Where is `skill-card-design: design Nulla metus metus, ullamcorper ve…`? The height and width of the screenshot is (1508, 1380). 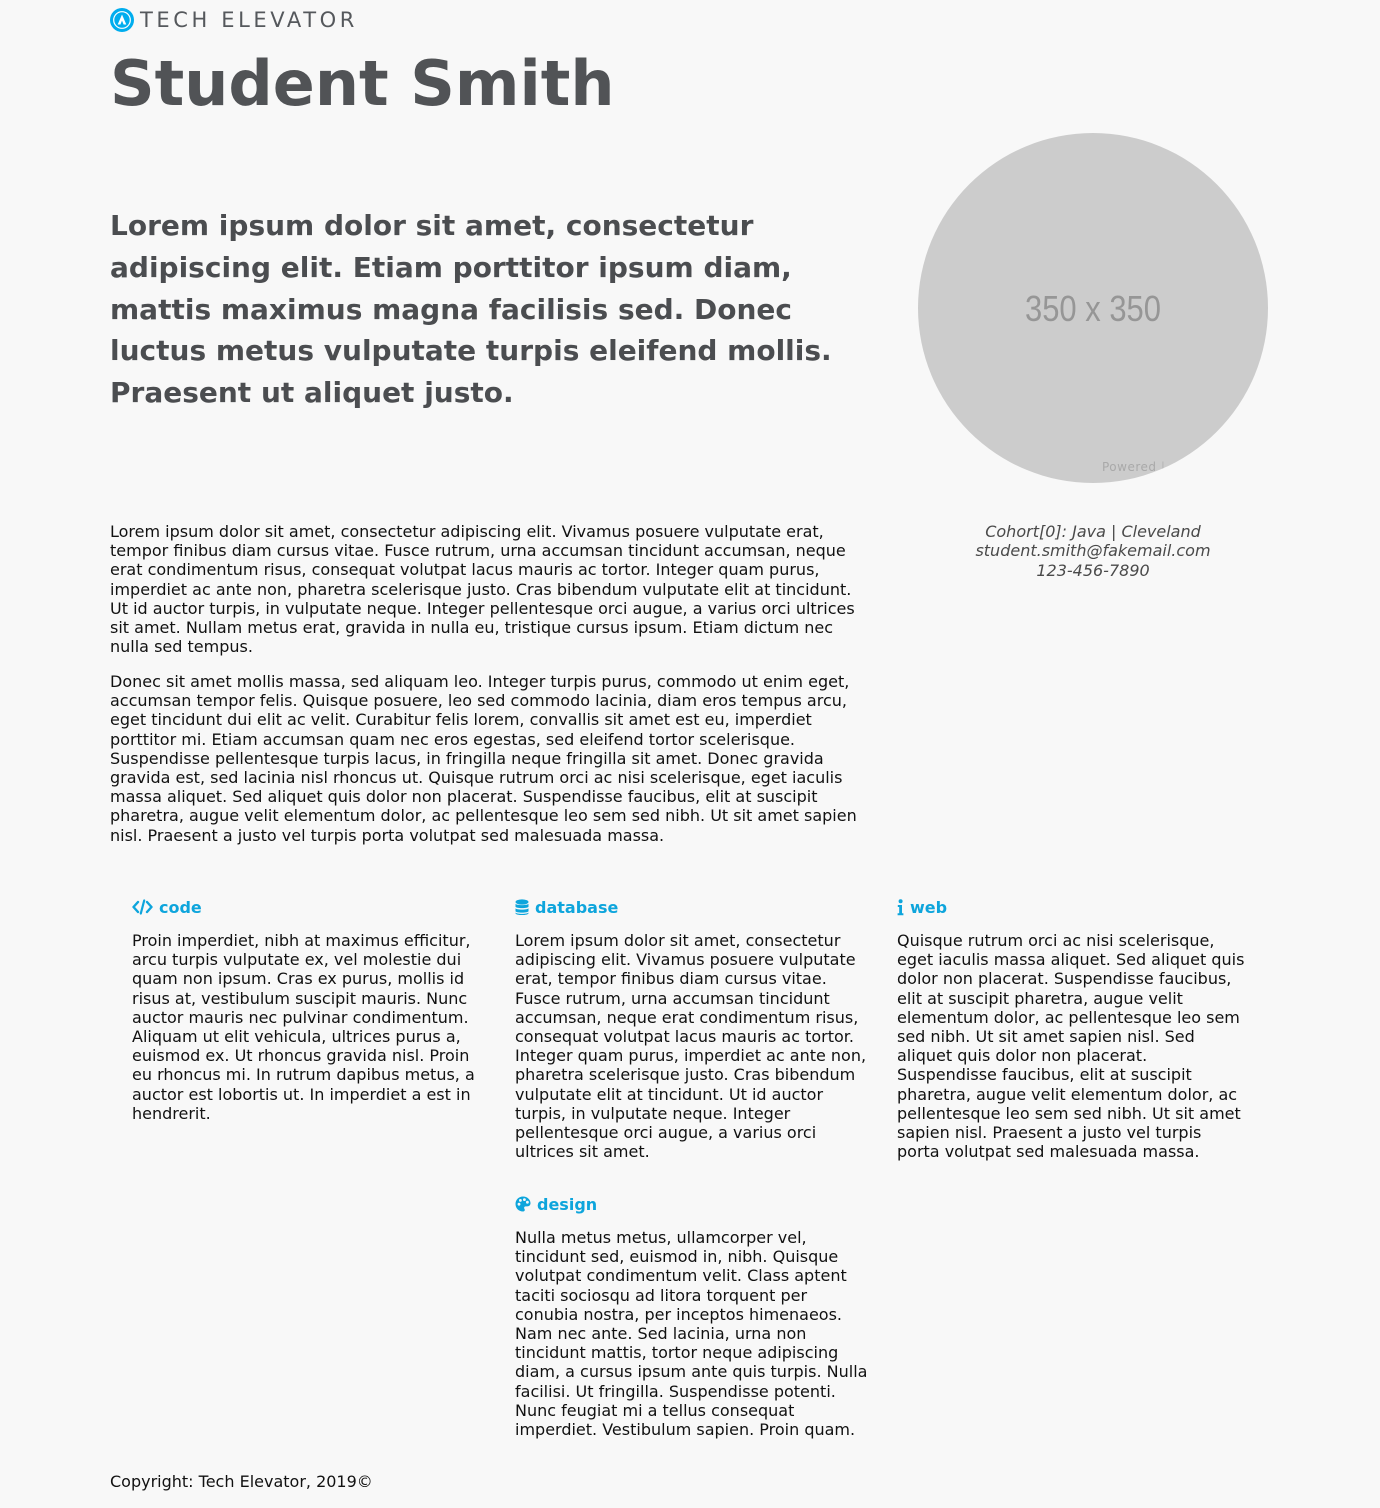
skill-card-design: design Nulla metus metus, ullamcorper ve… is located at coordinates (693, 1316).